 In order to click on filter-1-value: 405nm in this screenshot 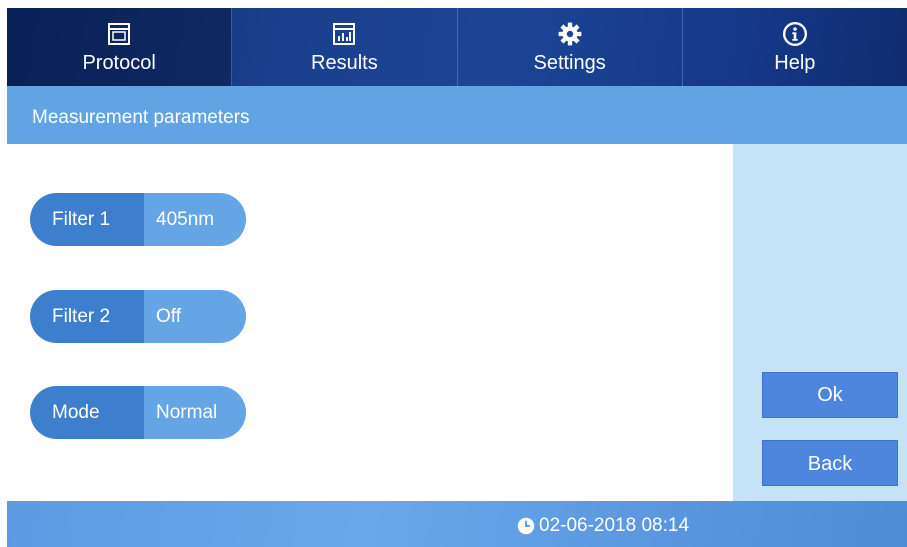, I will do `click(195, 219)`.